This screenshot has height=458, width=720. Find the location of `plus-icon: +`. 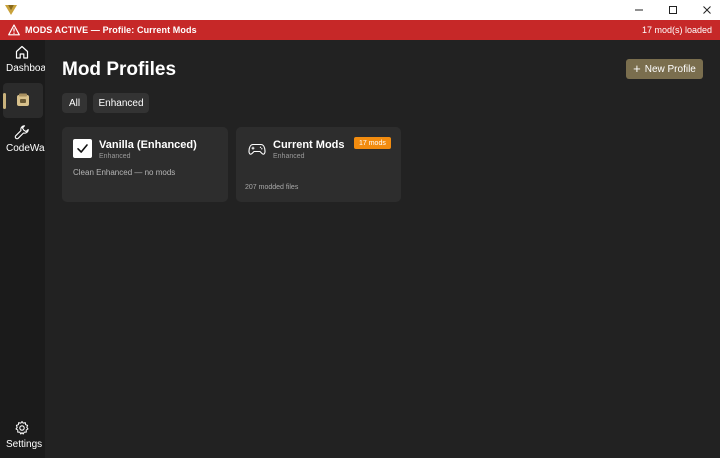

plus-icon: + is located at coordinates (637, 68).